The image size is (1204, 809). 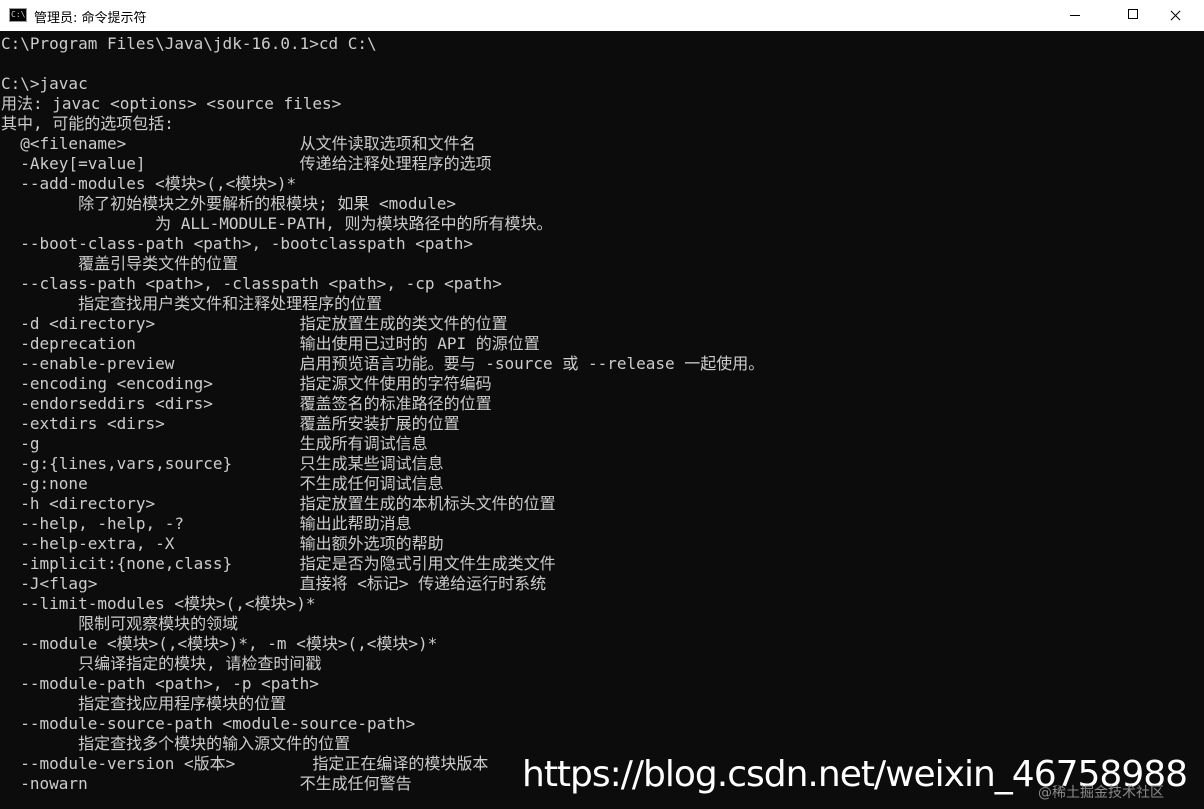 What do you see at coordinates (160, 683) in the screenshot?
I see `console-line: --module-path <path>, -p <path>` at bounding box center [160, 683].